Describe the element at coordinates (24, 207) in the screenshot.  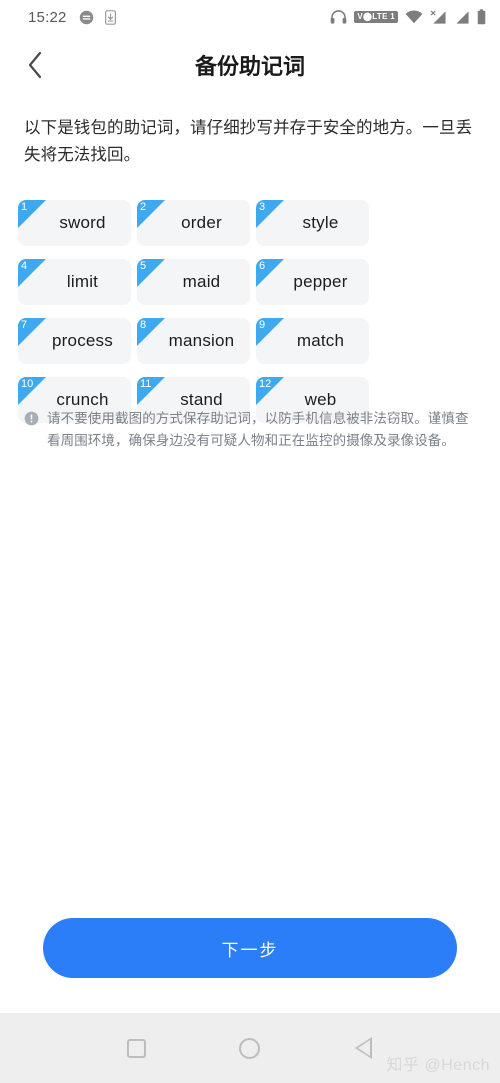
I see `word-index: 1` at that location.